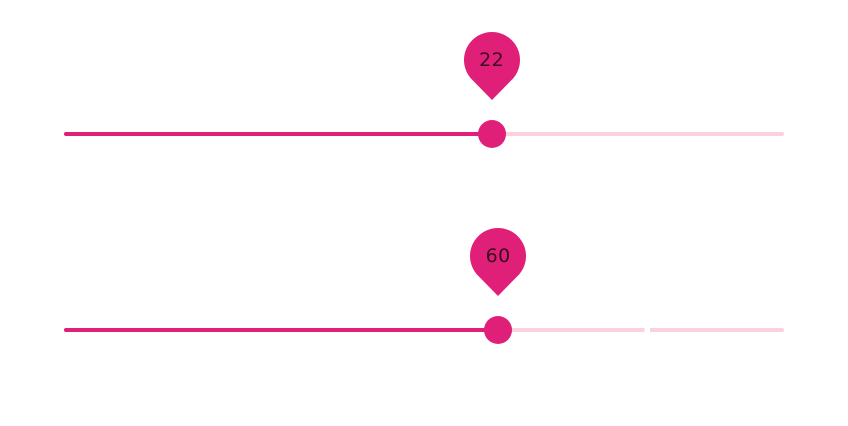  Describe the element at coordinates (492, 60) in the screenshot. I see `slider-value: 22` at that location.